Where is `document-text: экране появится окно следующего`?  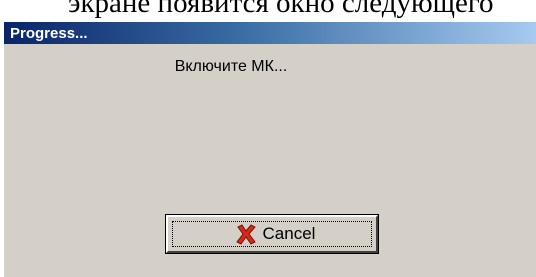
document-text: экране появится окно следующего is located at coordinates (281, 9).